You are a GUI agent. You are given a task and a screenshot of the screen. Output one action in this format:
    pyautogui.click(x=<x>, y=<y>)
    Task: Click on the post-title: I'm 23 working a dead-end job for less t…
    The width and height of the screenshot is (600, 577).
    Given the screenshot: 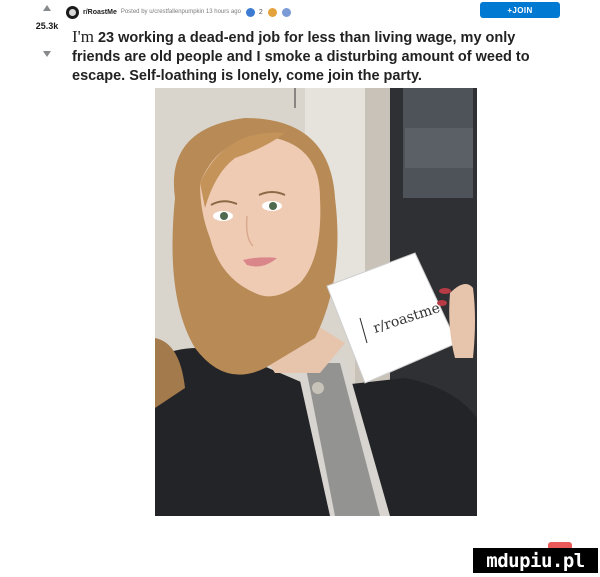 What is the action you would take?
    pyautogui.click(x=307, y=56)
    